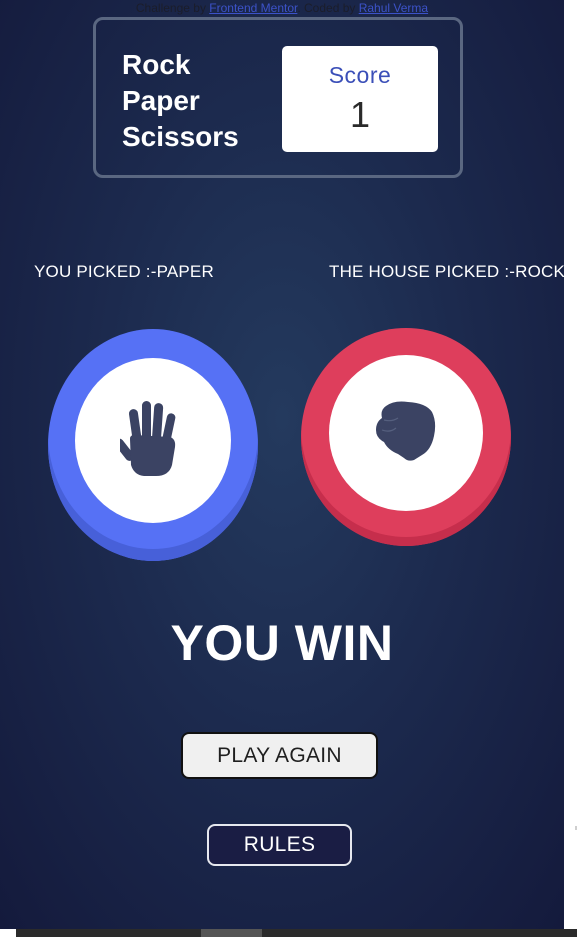  I want to click on game-title: Rock Paper Scissors, so click(180, 101).